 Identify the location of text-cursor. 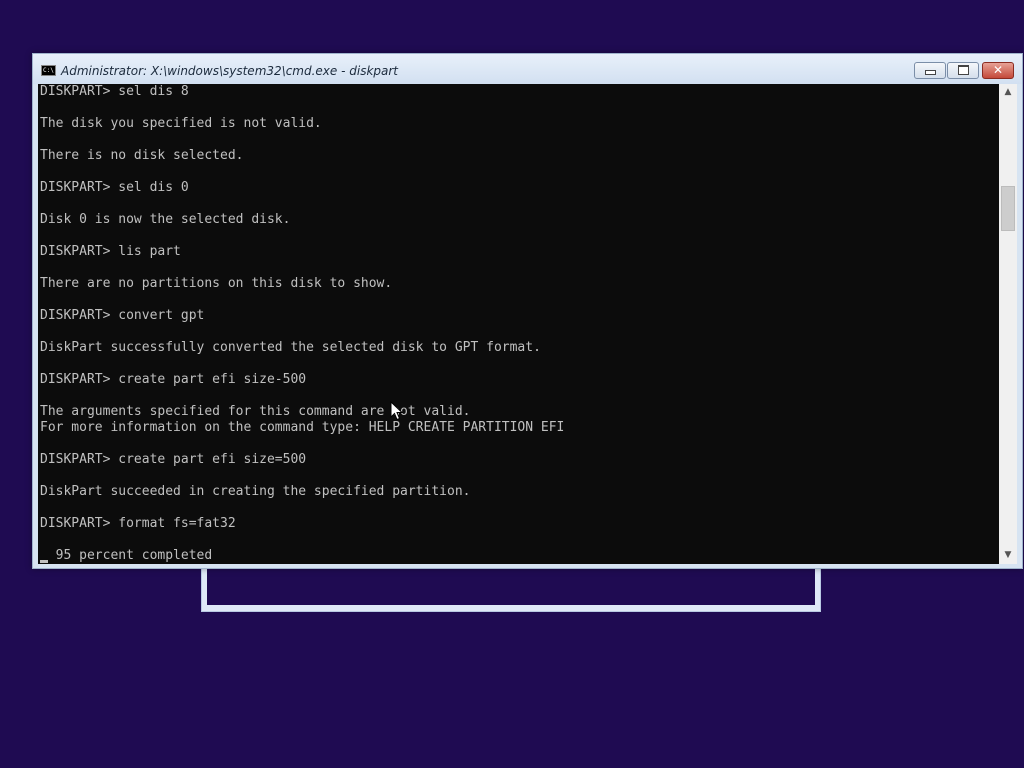
(44, 561).